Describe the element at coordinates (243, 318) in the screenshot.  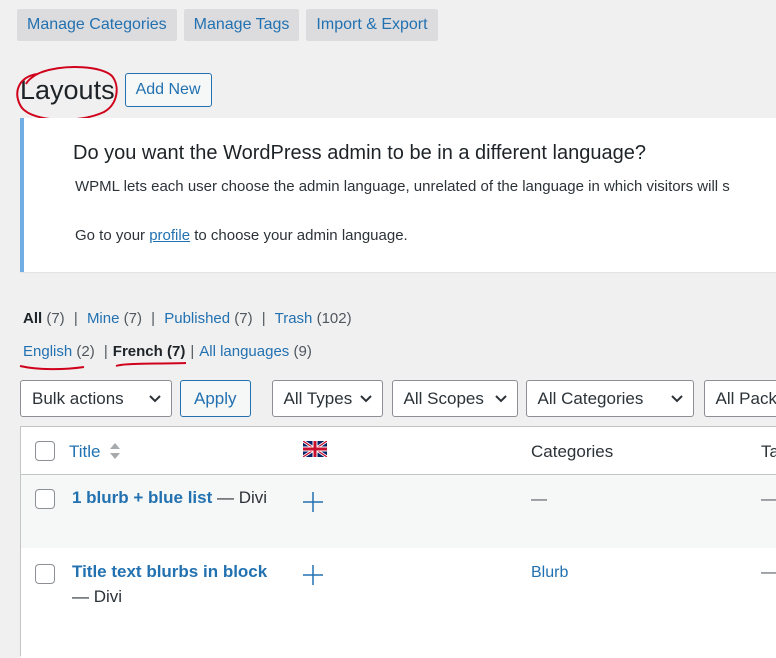
I see `filter-published-count: (7)` at that location.